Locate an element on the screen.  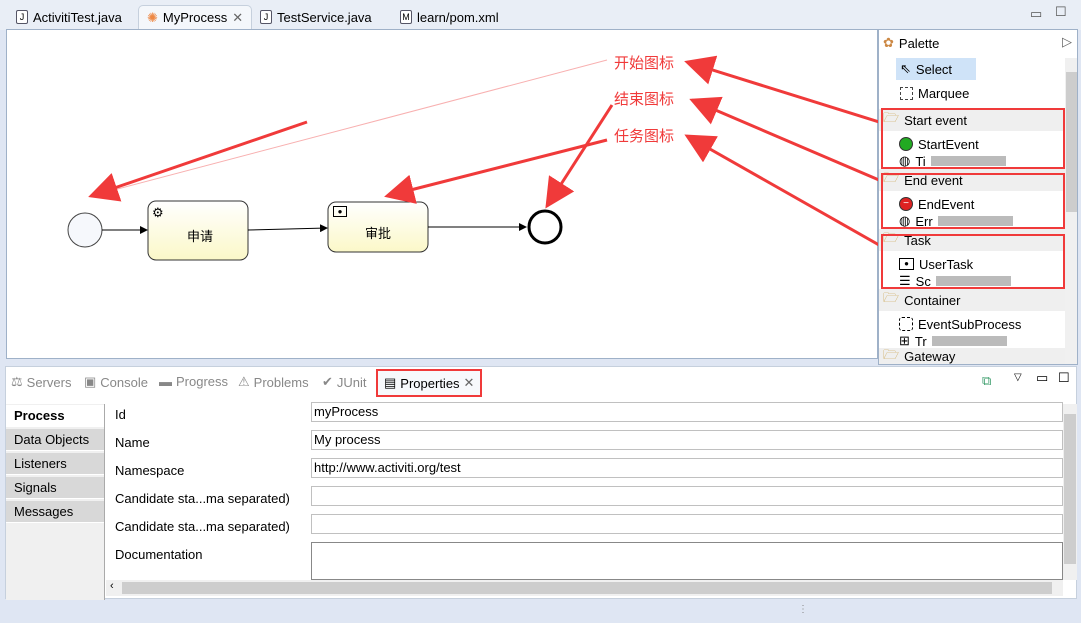
problems-icon: ⚠ is located at coordinates (244, 381).